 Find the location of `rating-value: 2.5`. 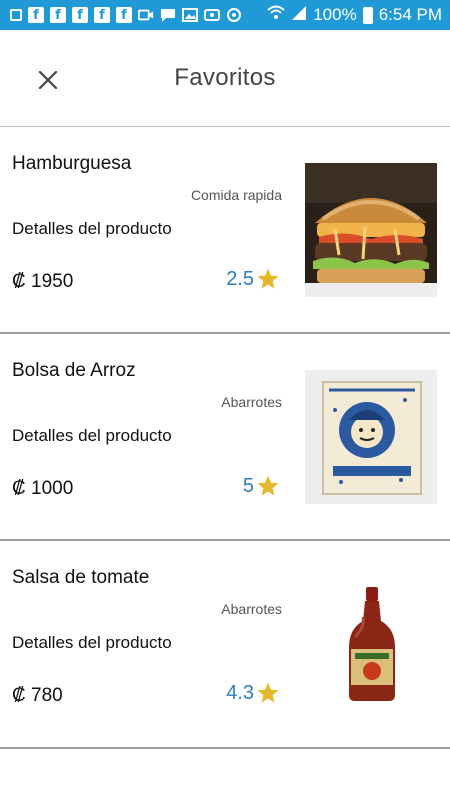

rating-value: 2.5 is located at coordinates (240, 278).